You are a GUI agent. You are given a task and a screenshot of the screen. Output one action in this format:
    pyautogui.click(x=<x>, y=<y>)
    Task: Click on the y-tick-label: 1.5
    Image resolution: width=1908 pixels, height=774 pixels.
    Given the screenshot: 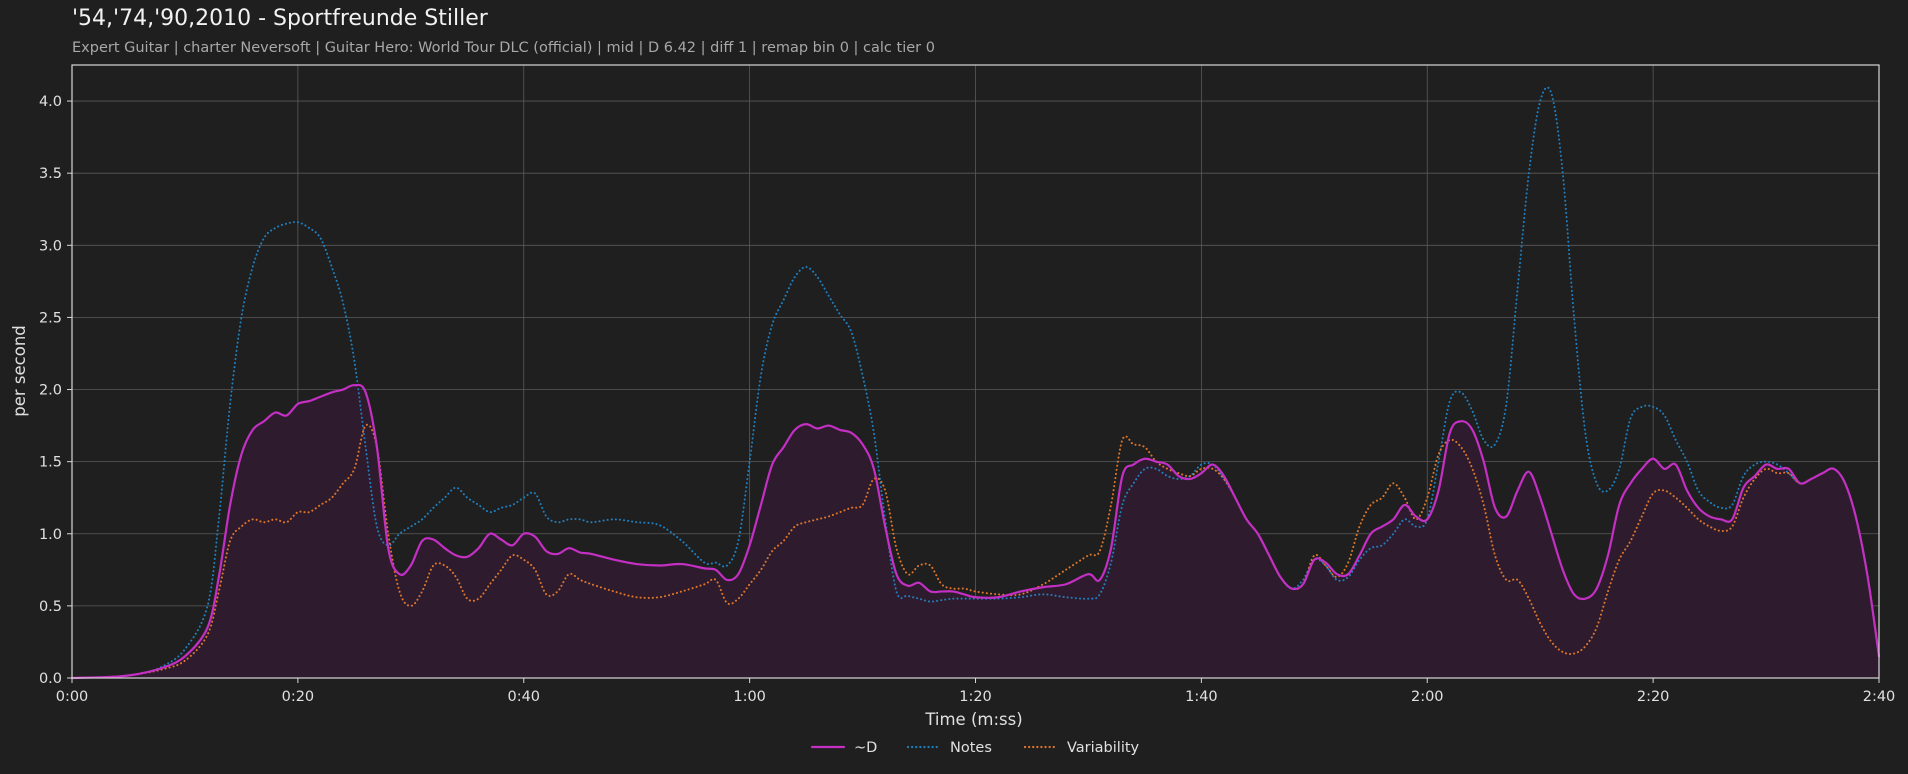 What is the action you would take?
    pyautogui.click(x=50, y=463)
    